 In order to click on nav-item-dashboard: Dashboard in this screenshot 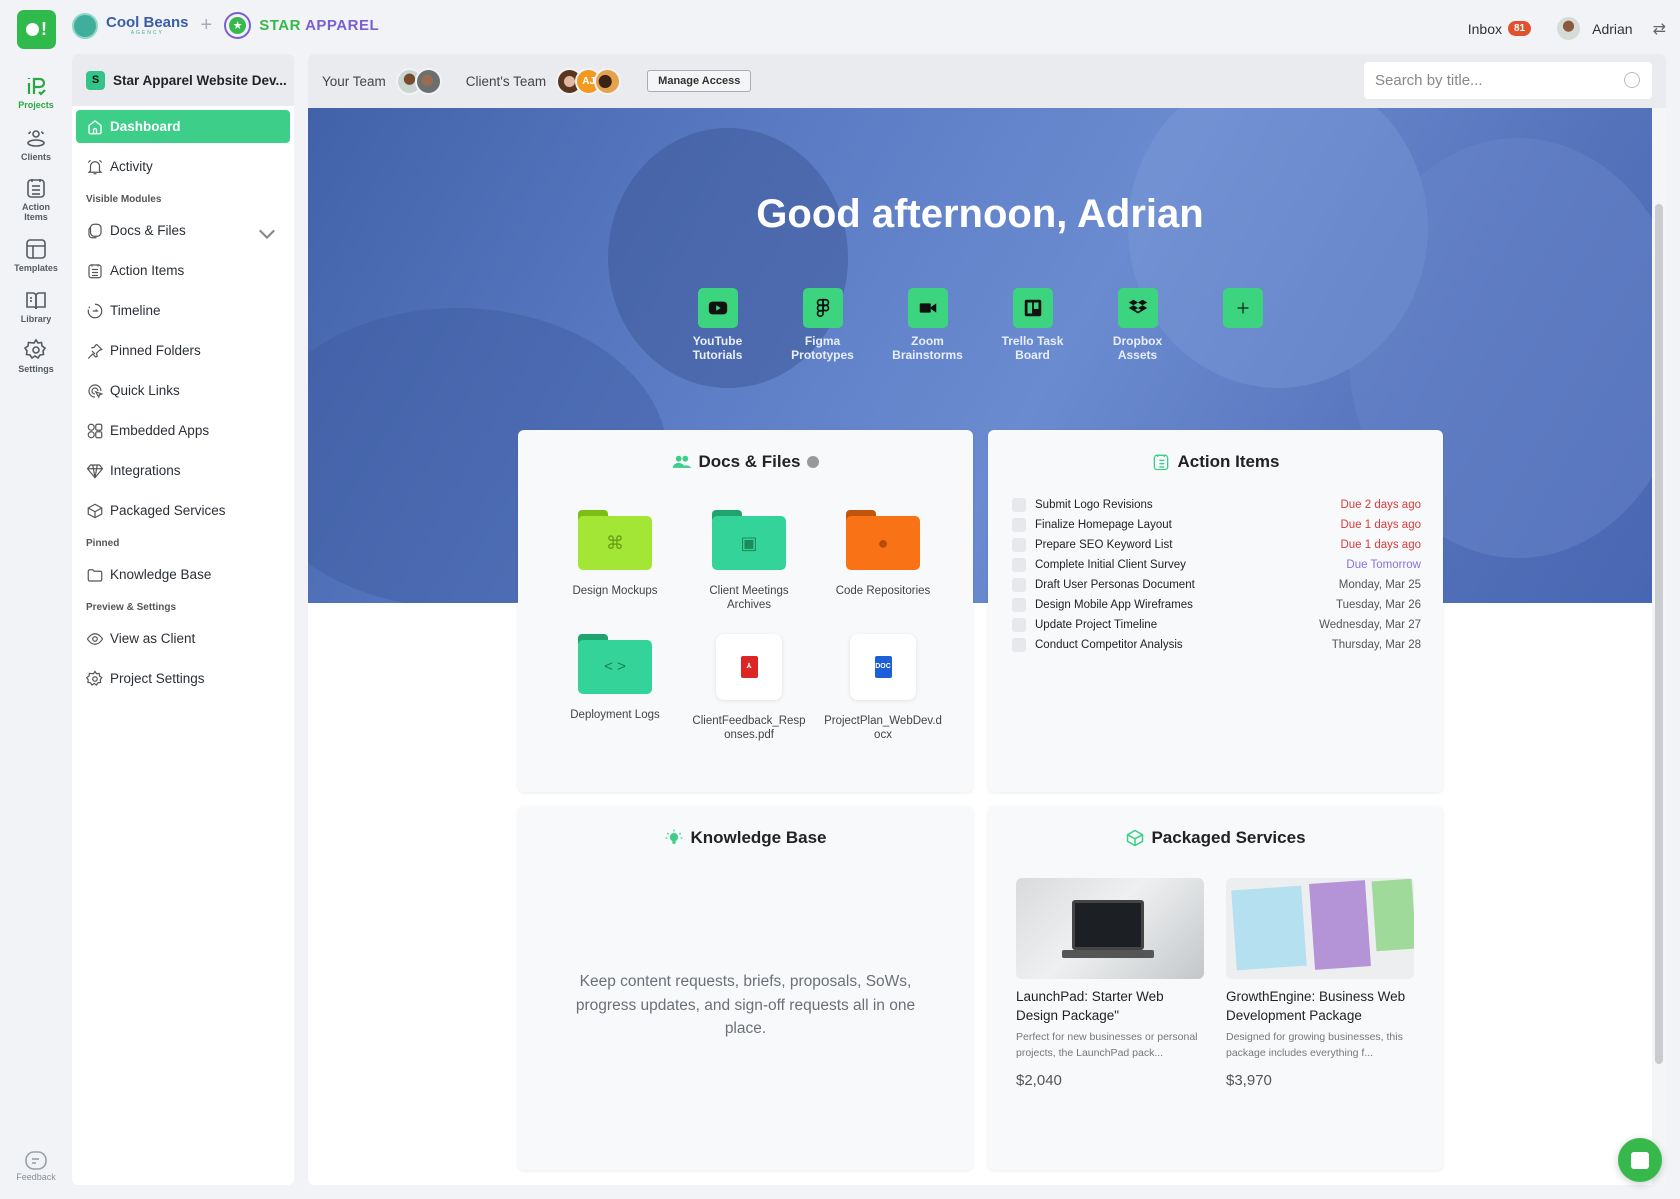, I will do `click(183, 126)`.